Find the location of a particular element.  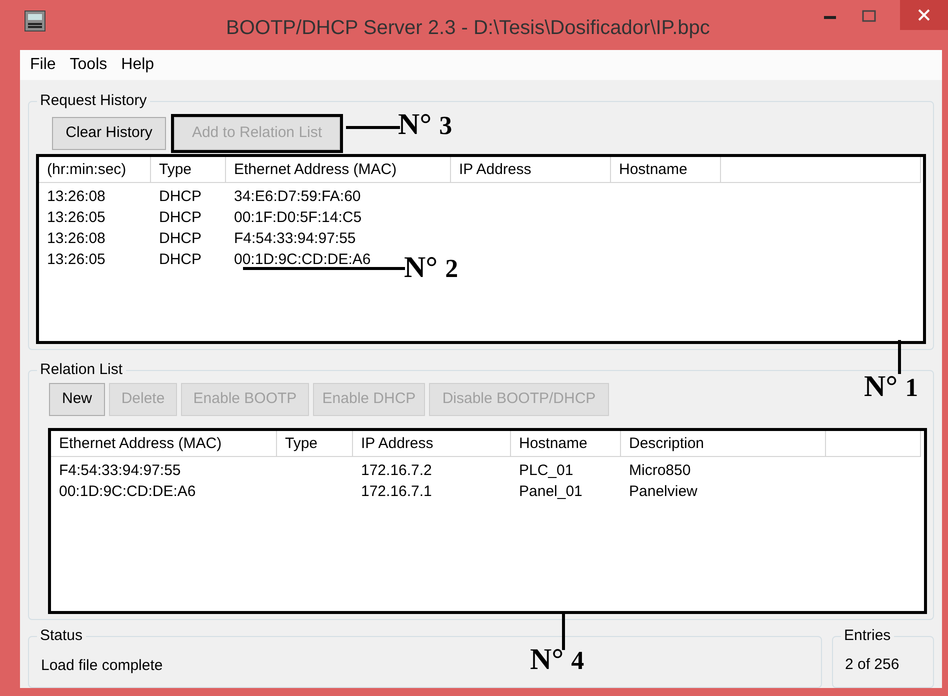

table-cell: Panel_01 is located at coordinates (550, 491).